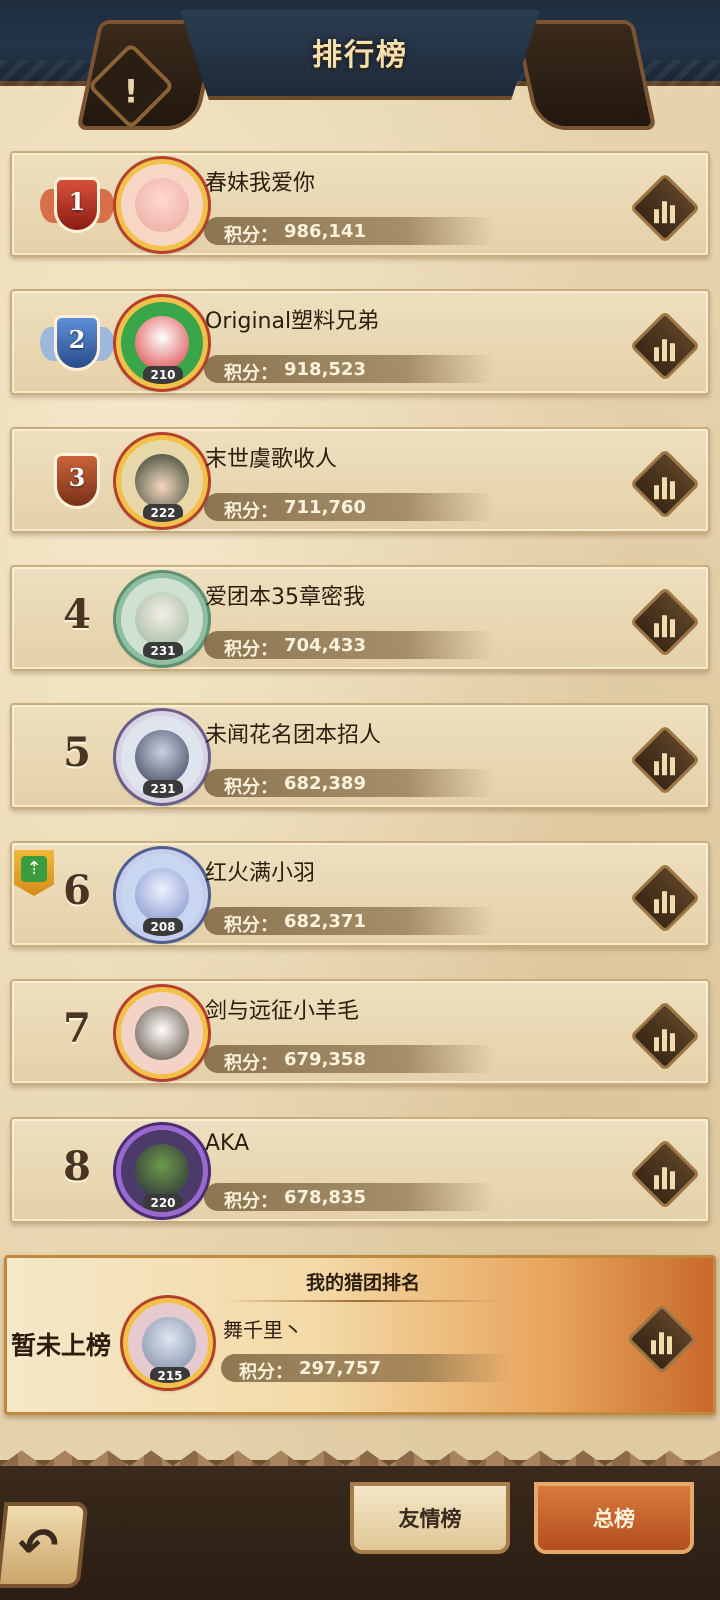  I want to click on score-value: 918,523, so click(325, 369).